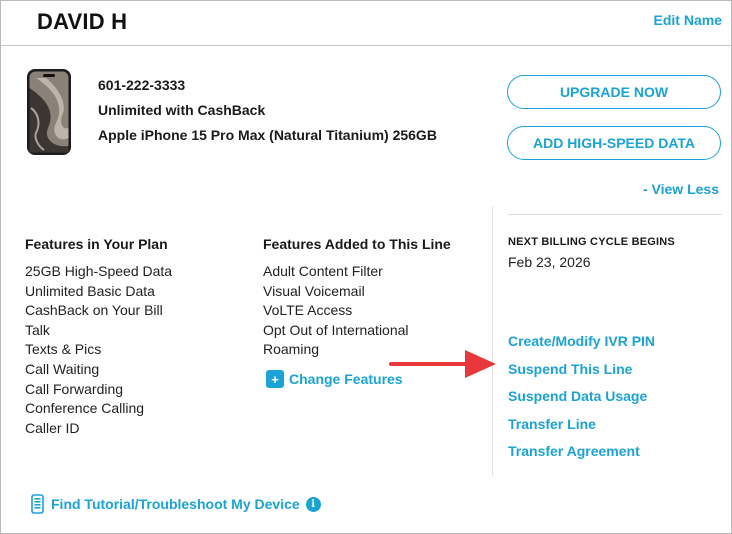 Image resolution: width=732 pixels, height=534 pixels. I want to click on find-tutorial-link: Find Tutorial/Troubleshoot My Device i, so click(176, 504).